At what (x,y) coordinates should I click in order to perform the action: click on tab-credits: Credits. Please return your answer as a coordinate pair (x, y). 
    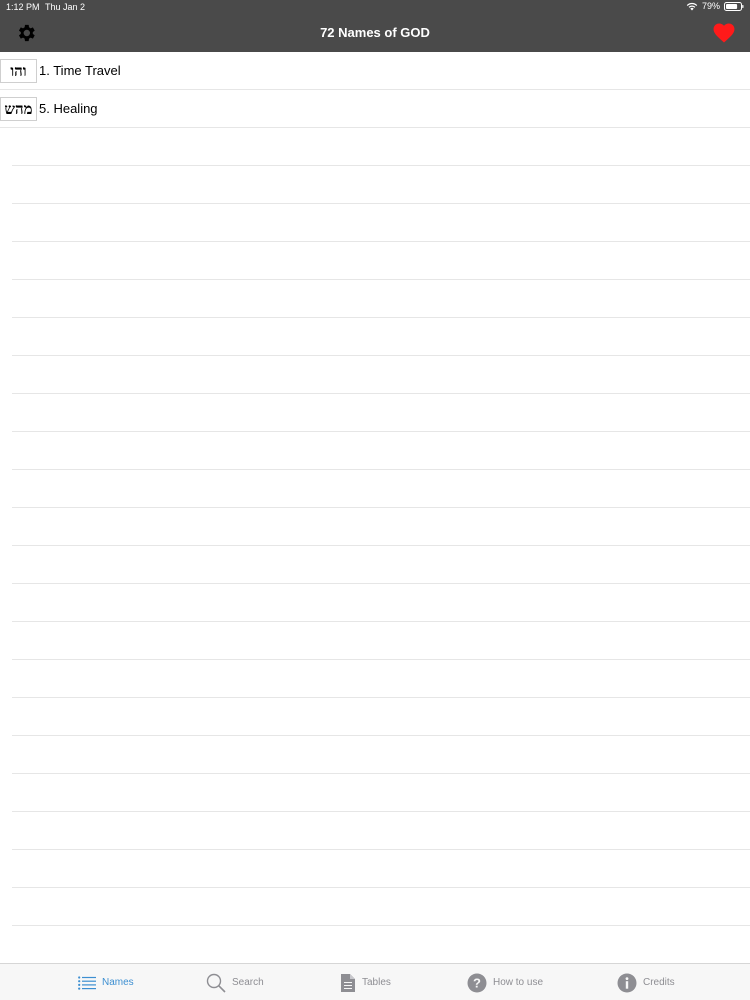
    Looking at the image, I should click on (646, 982).